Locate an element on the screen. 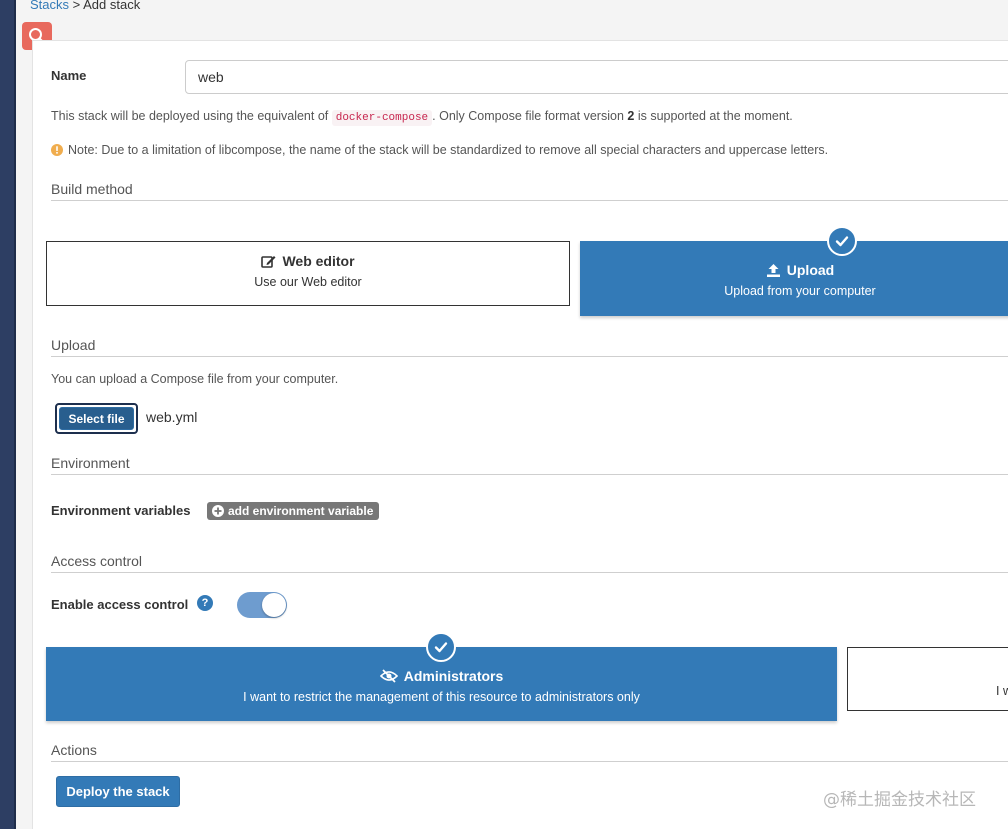  actions-title: Actions is located at coordinates (74, 750).